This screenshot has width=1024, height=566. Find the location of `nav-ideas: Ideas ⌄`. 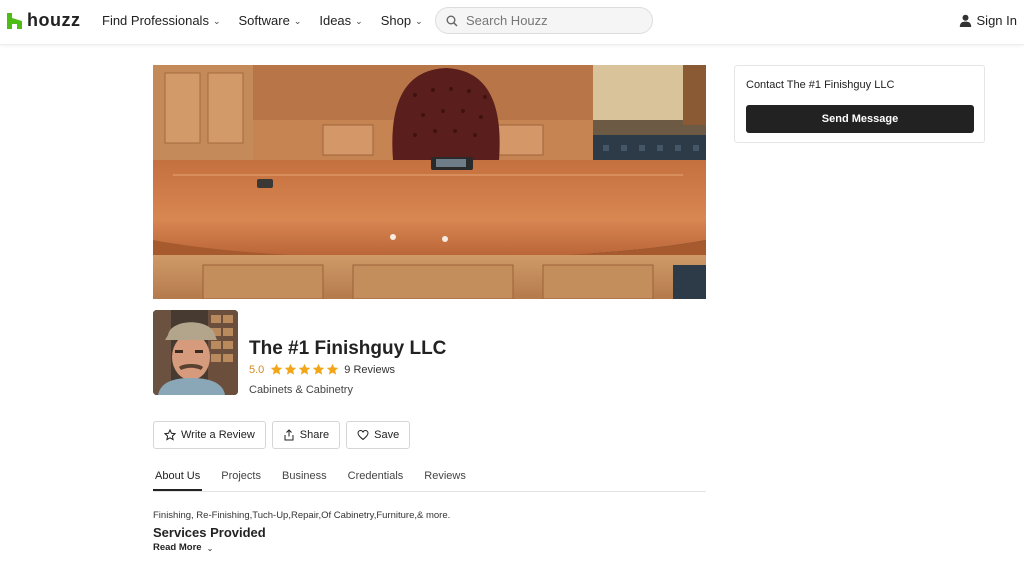

nav-ideas: Ideas ⌄ is located at coordinates (340, 20).